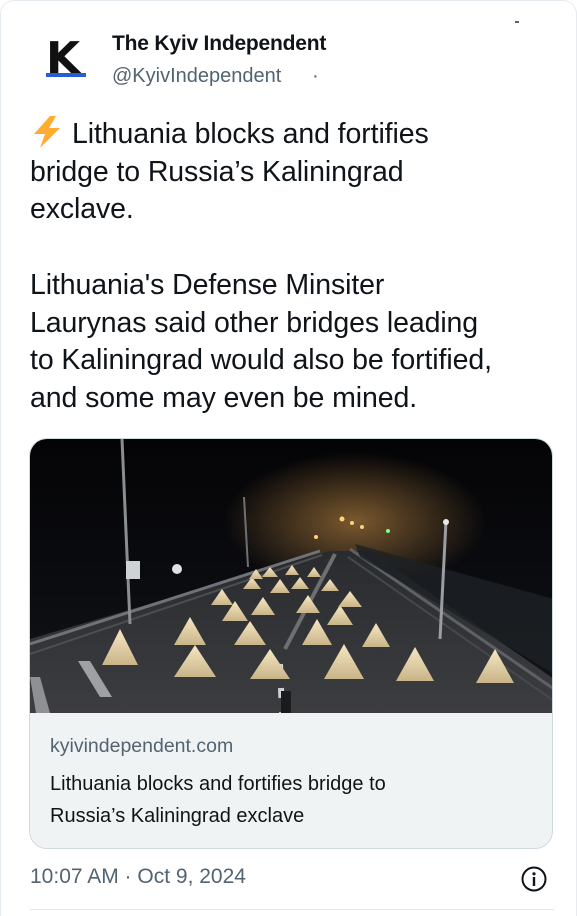 This screenshot has width=577, height=916. I want to click on tweet-line: exclave., so click(82, 209).